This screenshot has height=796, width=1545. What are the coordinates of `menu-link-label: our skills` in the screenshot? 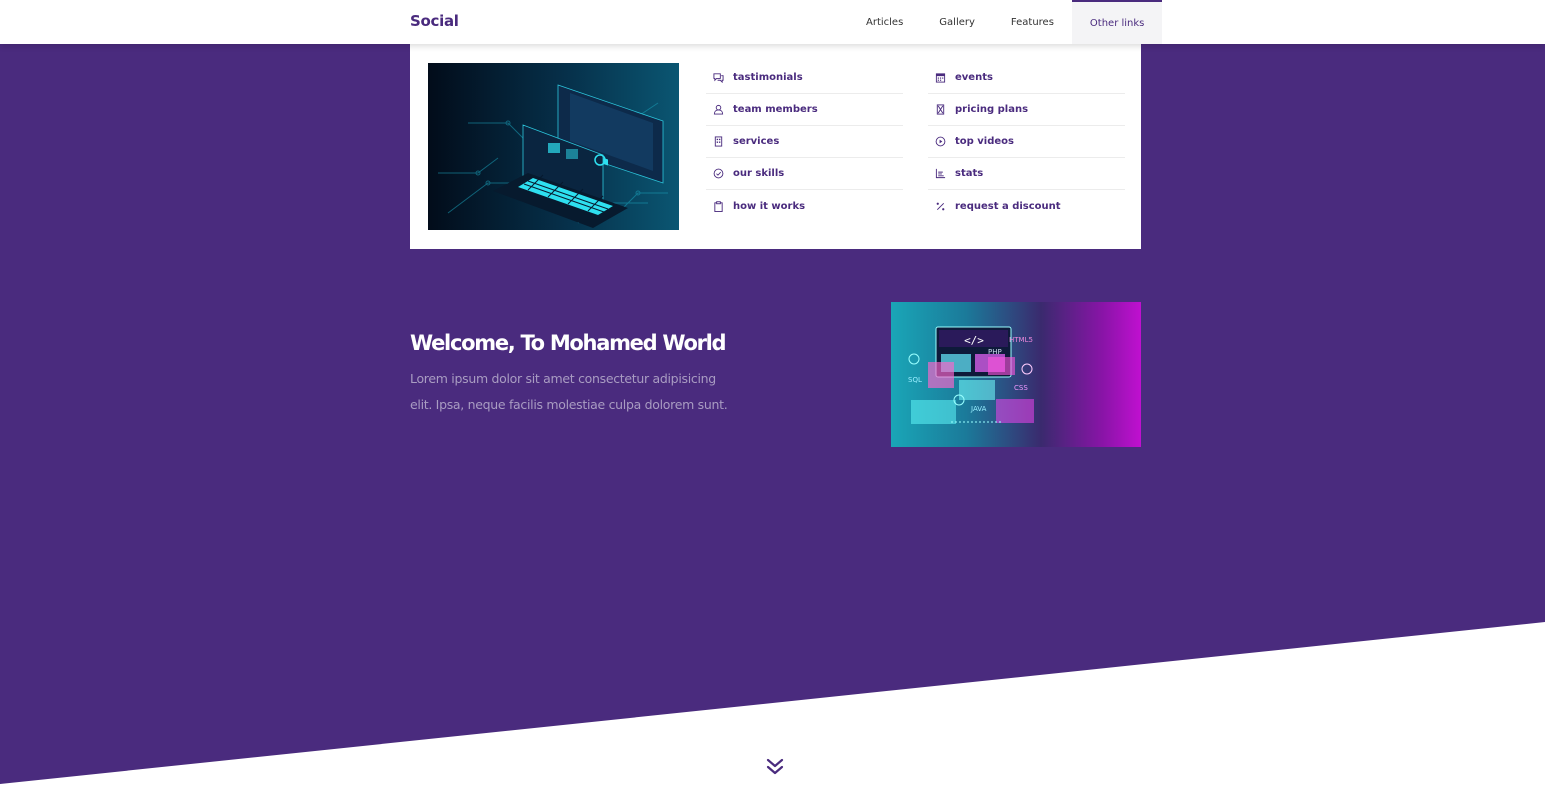 It's located at (759, 173).